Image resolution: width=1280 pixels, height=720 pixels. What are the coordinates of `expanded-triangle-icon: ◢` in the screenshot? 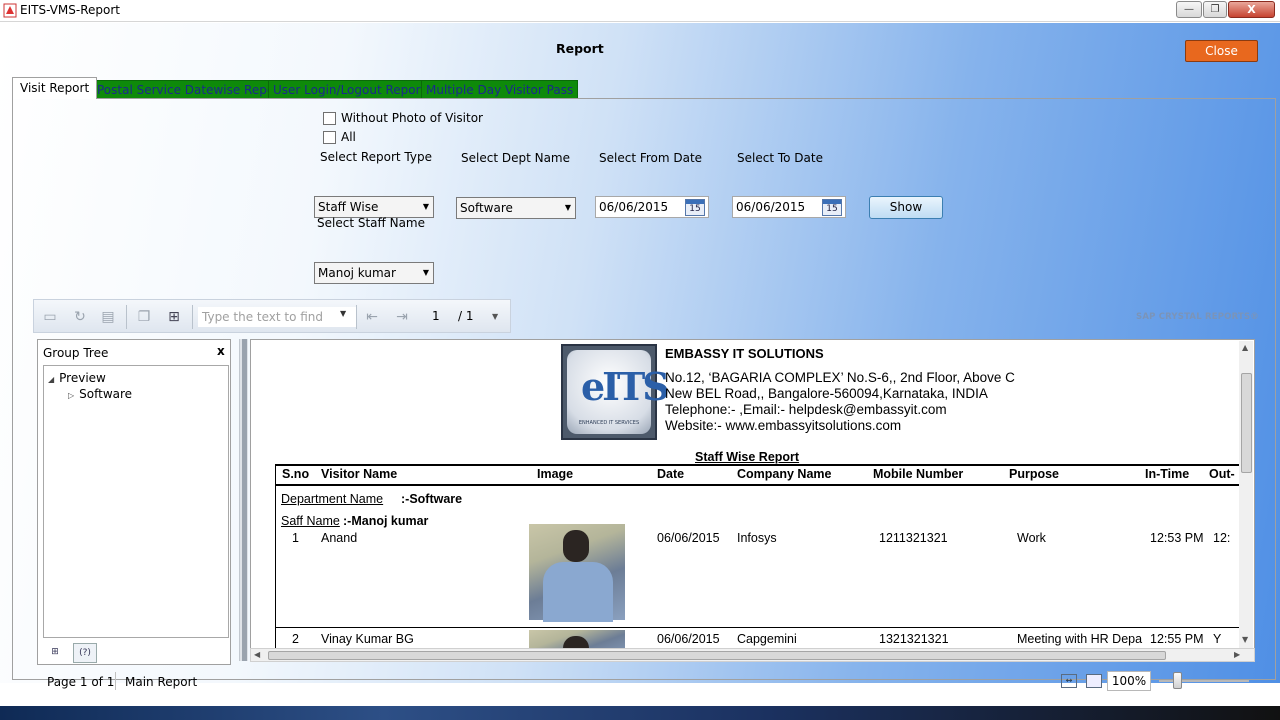 It's located at (51, 379).